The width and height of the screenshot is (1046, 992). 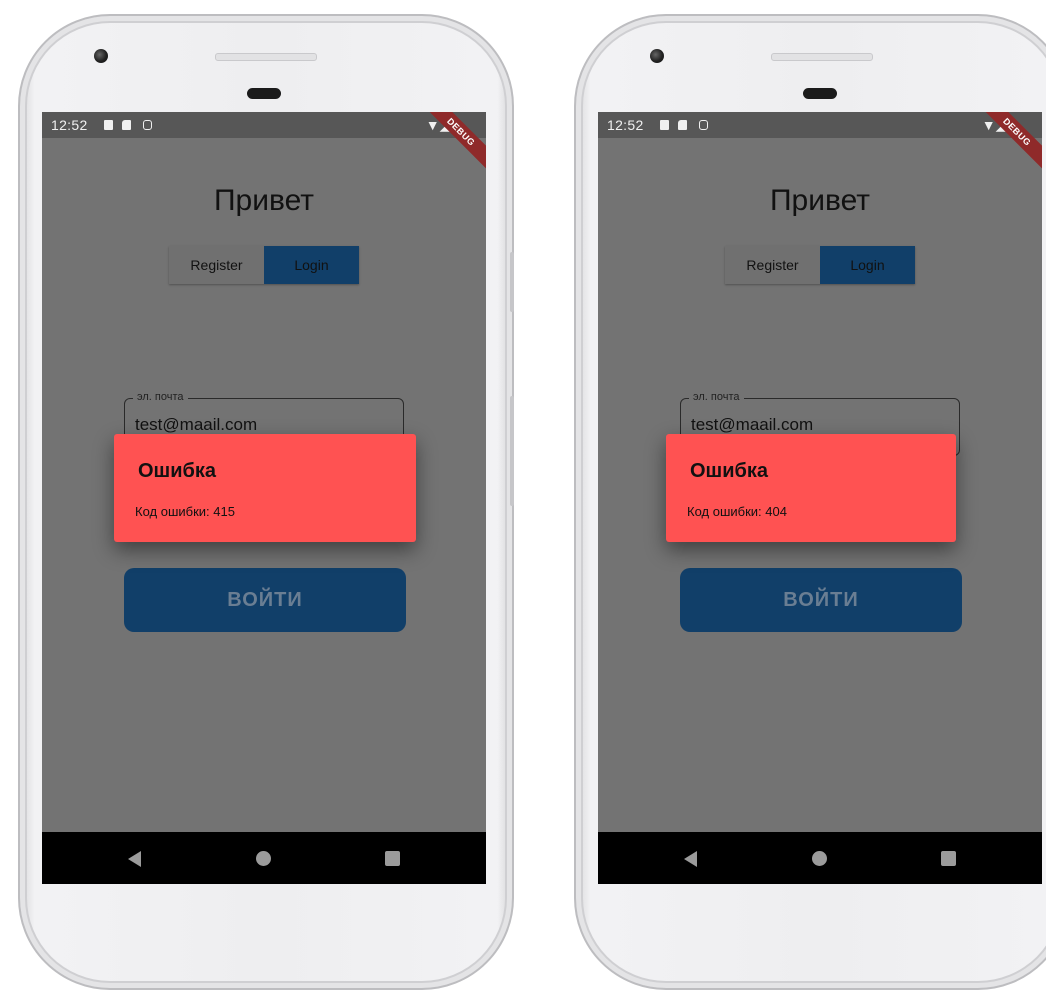 What do you see at coordinates (737, 511) in the screenshot?
I see `dialog-message: Код ошибки: 404` at bounding box center [737, 511].